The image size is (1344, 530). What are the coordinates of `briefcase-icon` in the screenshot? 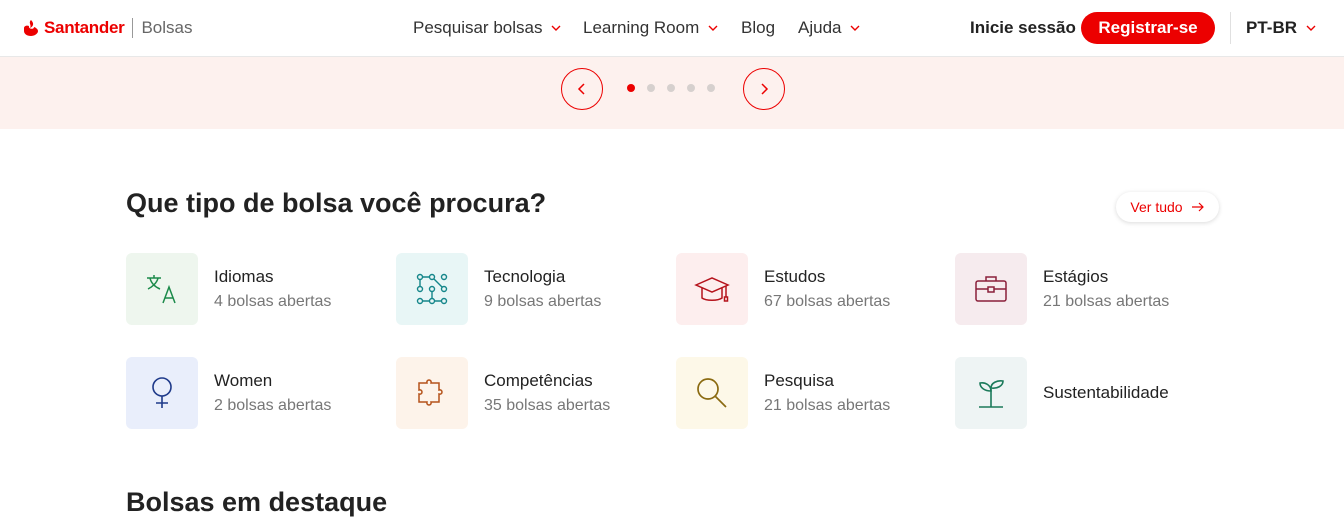 It's located at (991, 289).